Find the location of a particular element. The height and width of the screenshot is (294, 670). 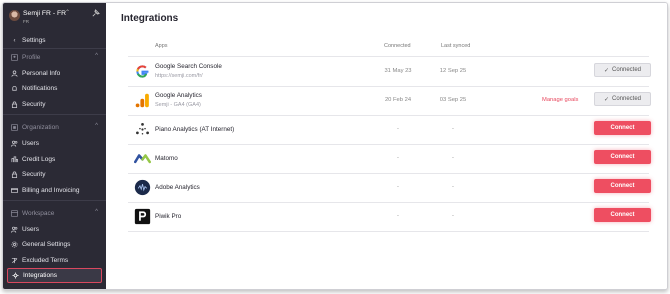

section-workspace: Workspace ^ is located at coordinates (54, 213).